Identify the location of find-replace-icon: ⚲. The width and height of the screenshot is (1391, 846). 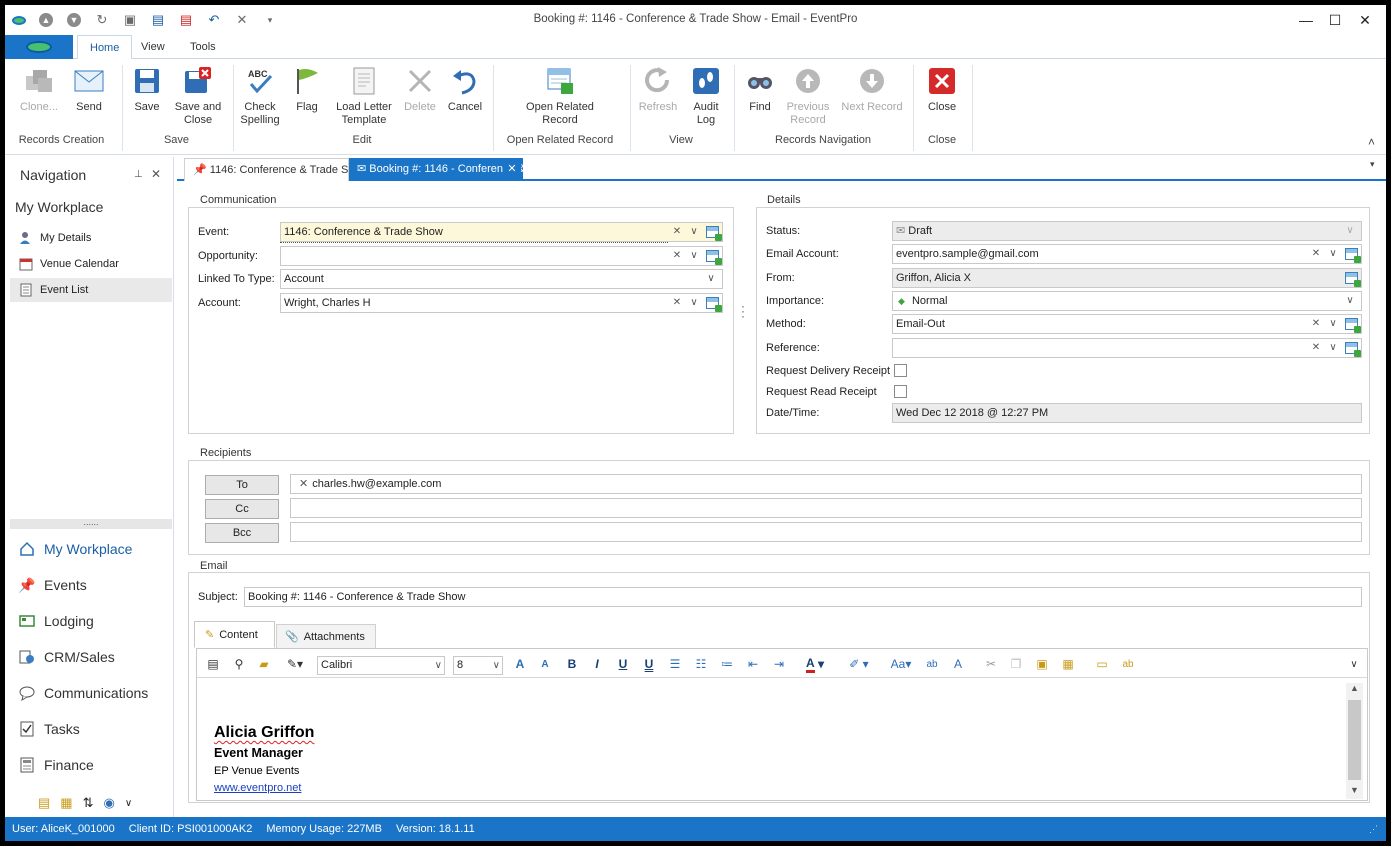
(239, 664).